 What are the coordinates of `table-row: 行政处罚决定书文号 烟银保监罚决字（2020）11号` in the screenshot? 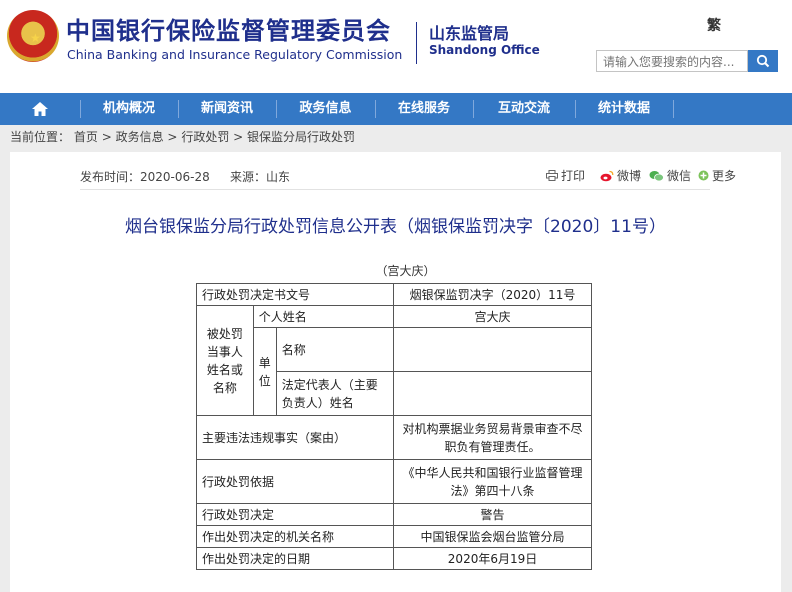 It's located at (393, 294).